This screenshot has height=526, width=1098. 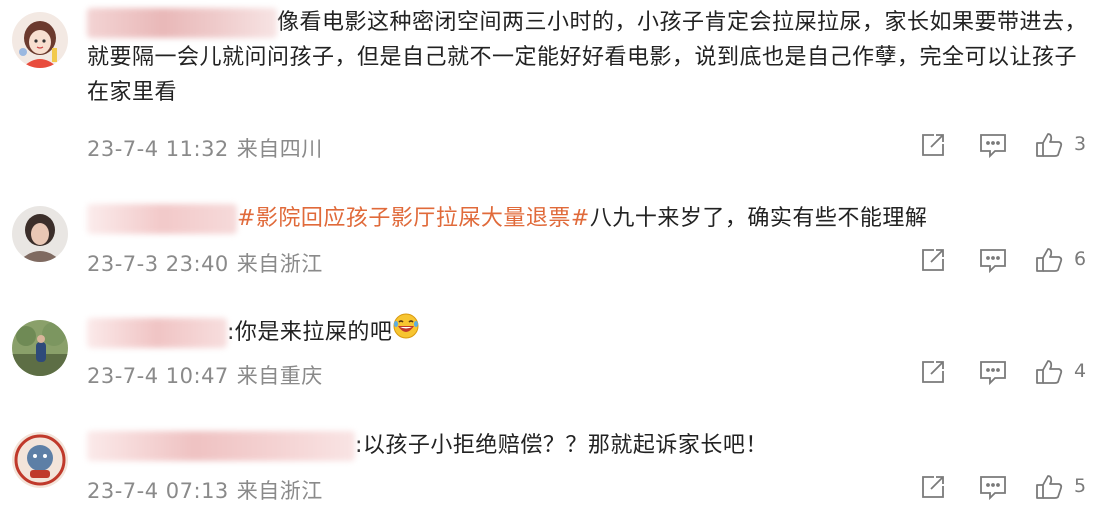 What do you see at coordinates (406, 331) in the screenshot?
I see `laughing-crying-emoji` at bounding box center [406, 331].